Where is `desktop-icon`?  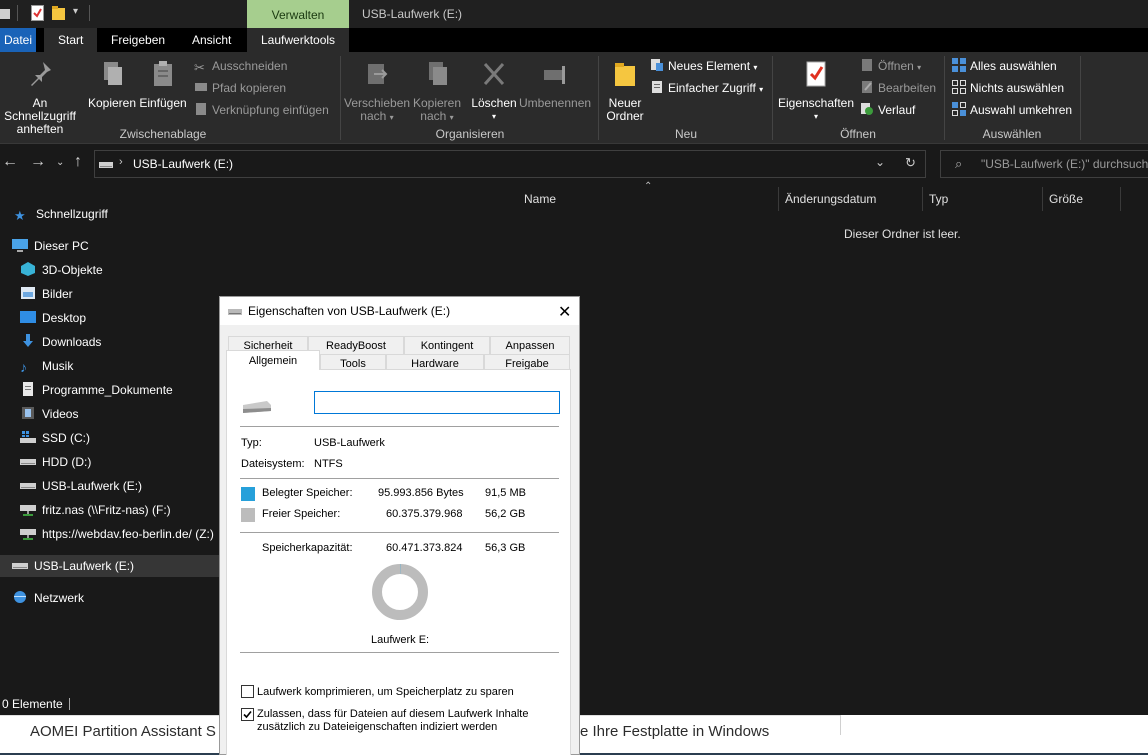
desktop-icon is located at coordinates (28, 317).